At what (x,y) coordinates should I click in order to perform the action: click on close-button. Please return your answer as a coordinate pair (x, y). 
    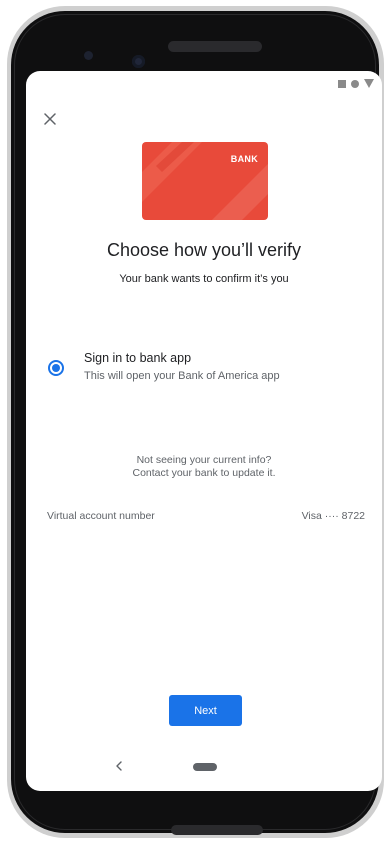
    Looking at the image, I should click on (50, 119).